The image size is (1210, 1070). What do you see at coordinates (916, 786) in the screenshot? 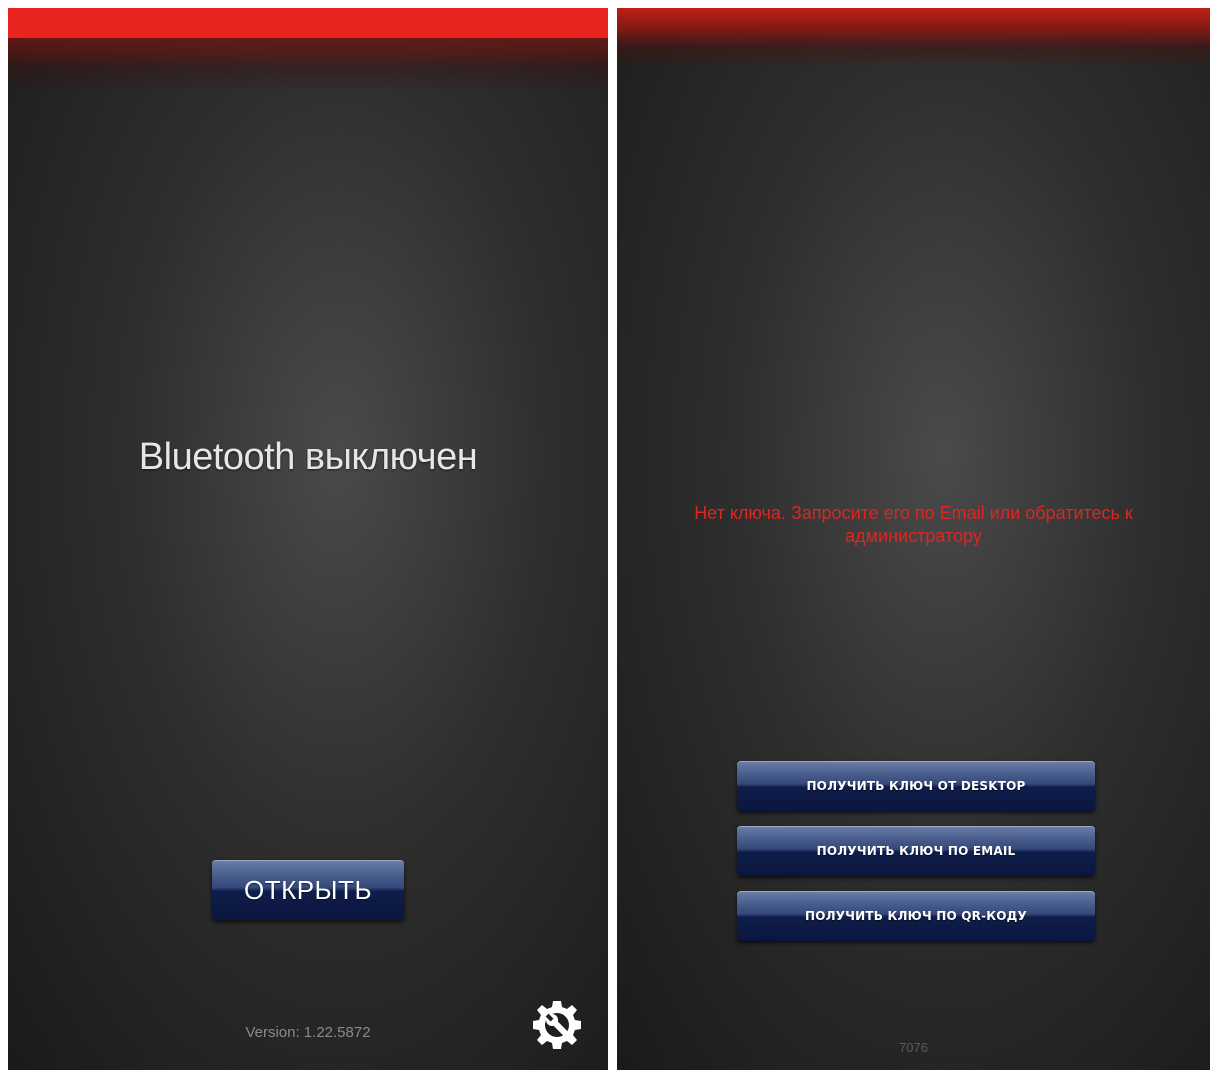
I see `get-key-desktop-button: ПОЛУЧИТЬ КЛЮЧ ОТ DESKTOP` at bounding box center [916, 786].